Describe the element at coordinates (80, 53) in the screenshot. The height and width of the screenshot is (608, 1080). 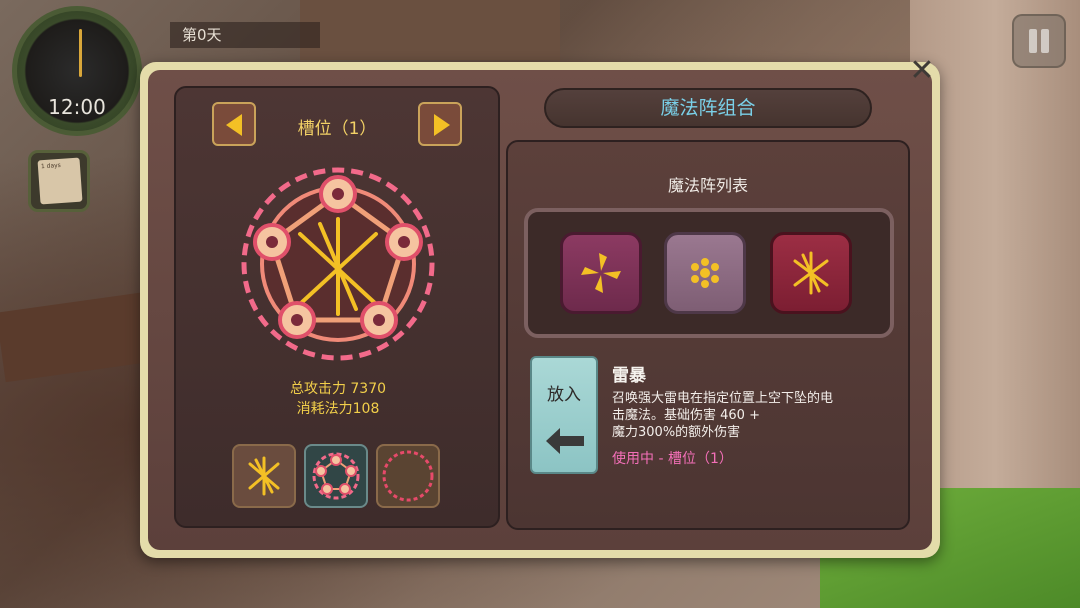
I see `clock-hand` at that location.